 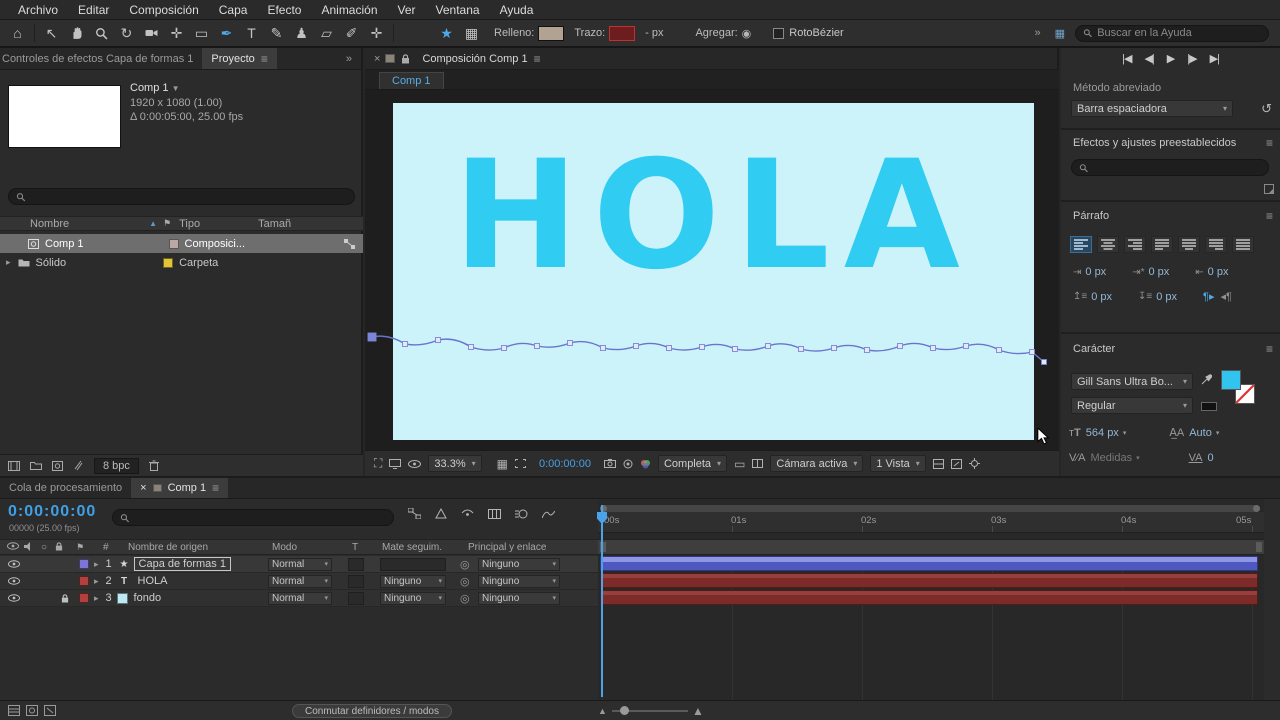 I want to click on effects-search-box, so click(x=1170, y=167).